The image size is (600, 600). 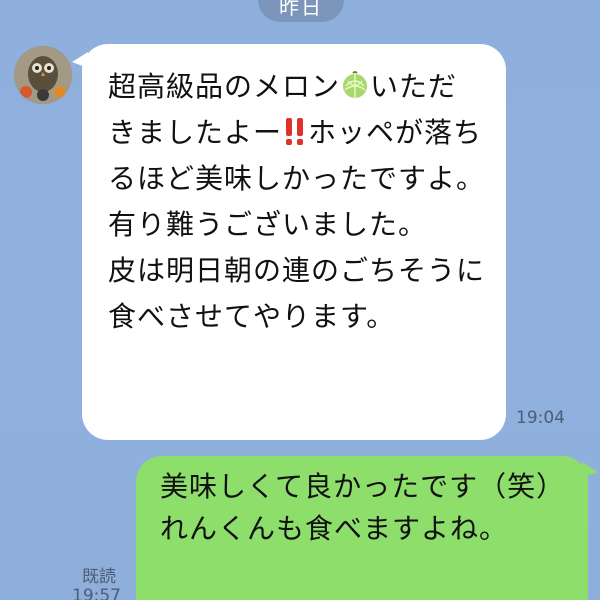 I want to click on melon-icon, so click(x=355, y=84).